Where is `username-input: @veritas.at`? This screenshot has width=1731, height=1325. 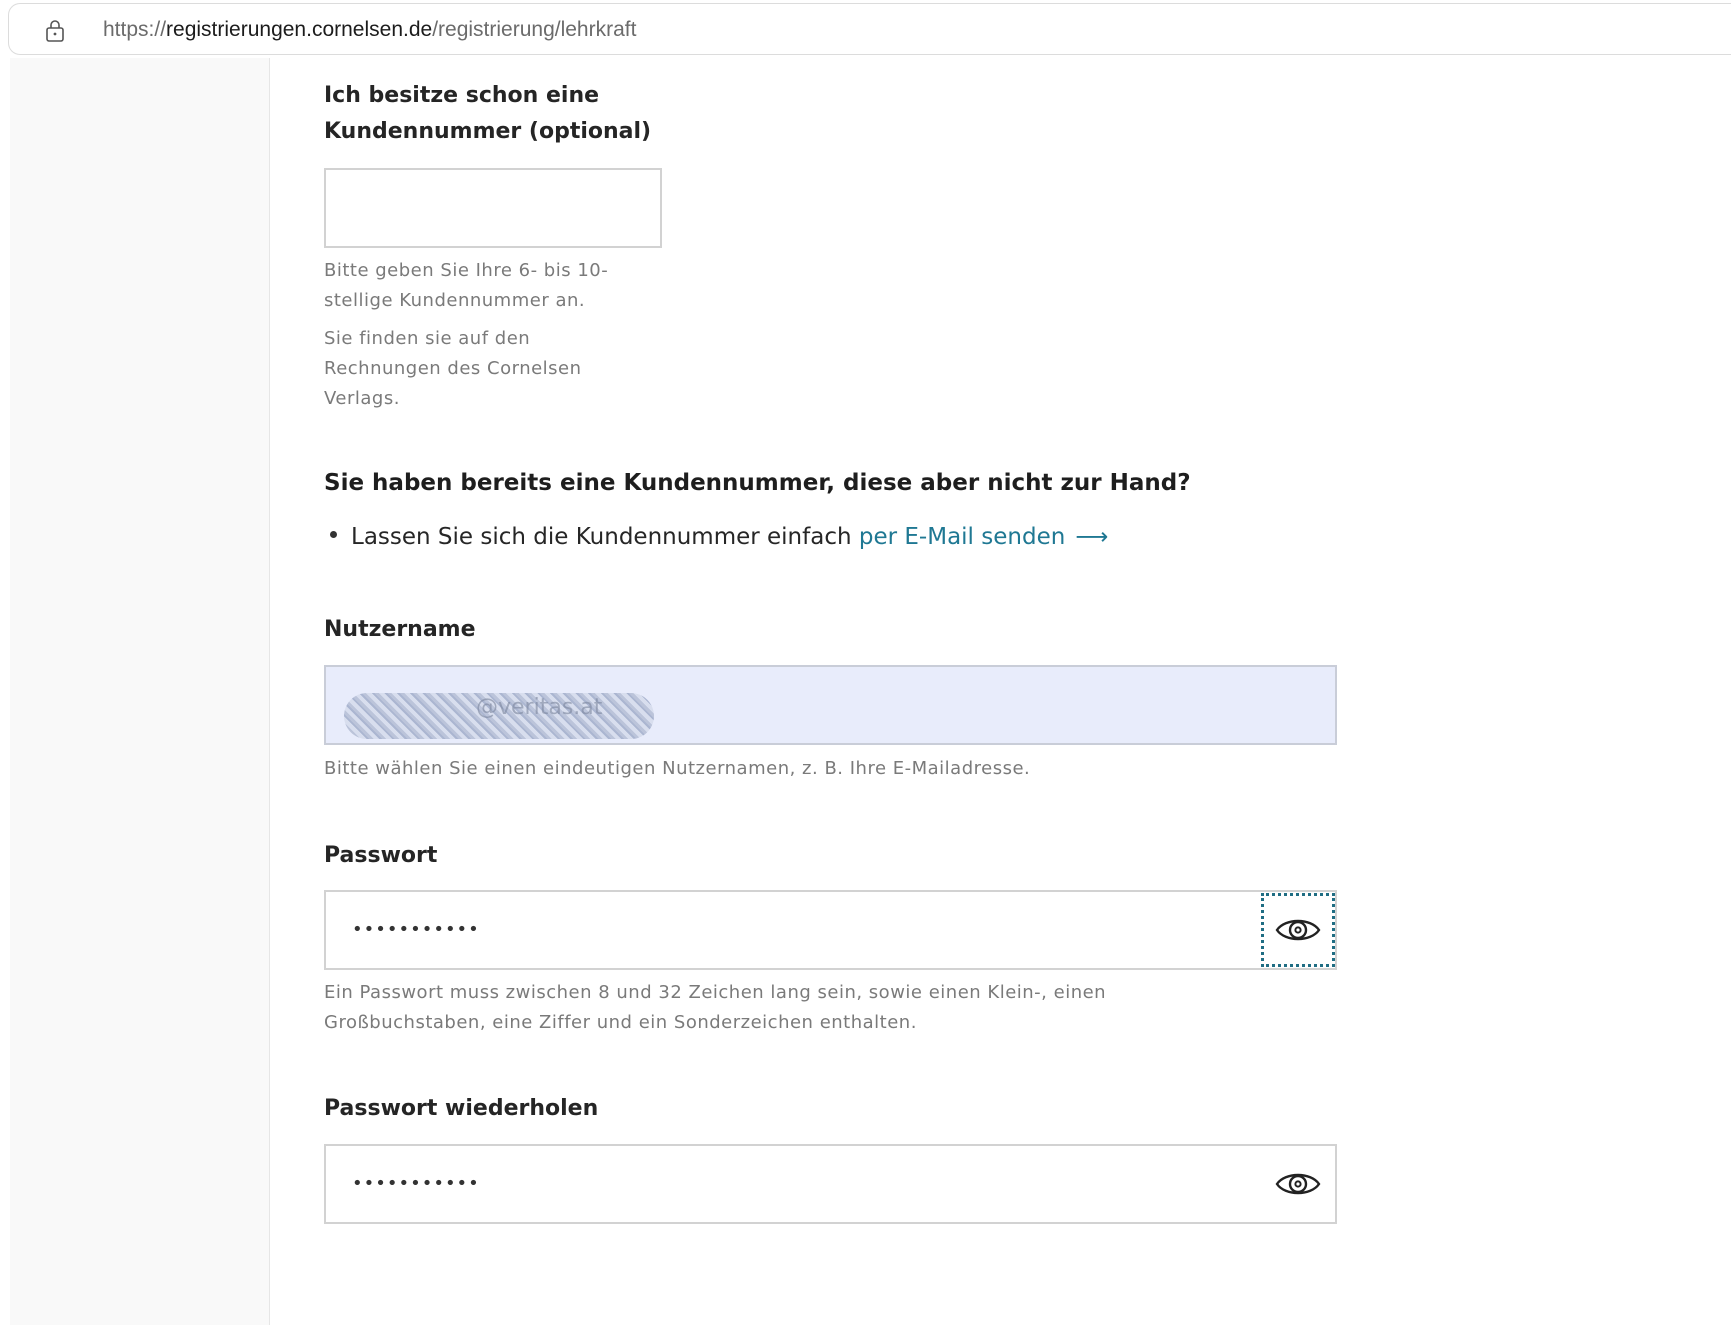
username-input: @veritas.at is located at coordinates (830, 705).